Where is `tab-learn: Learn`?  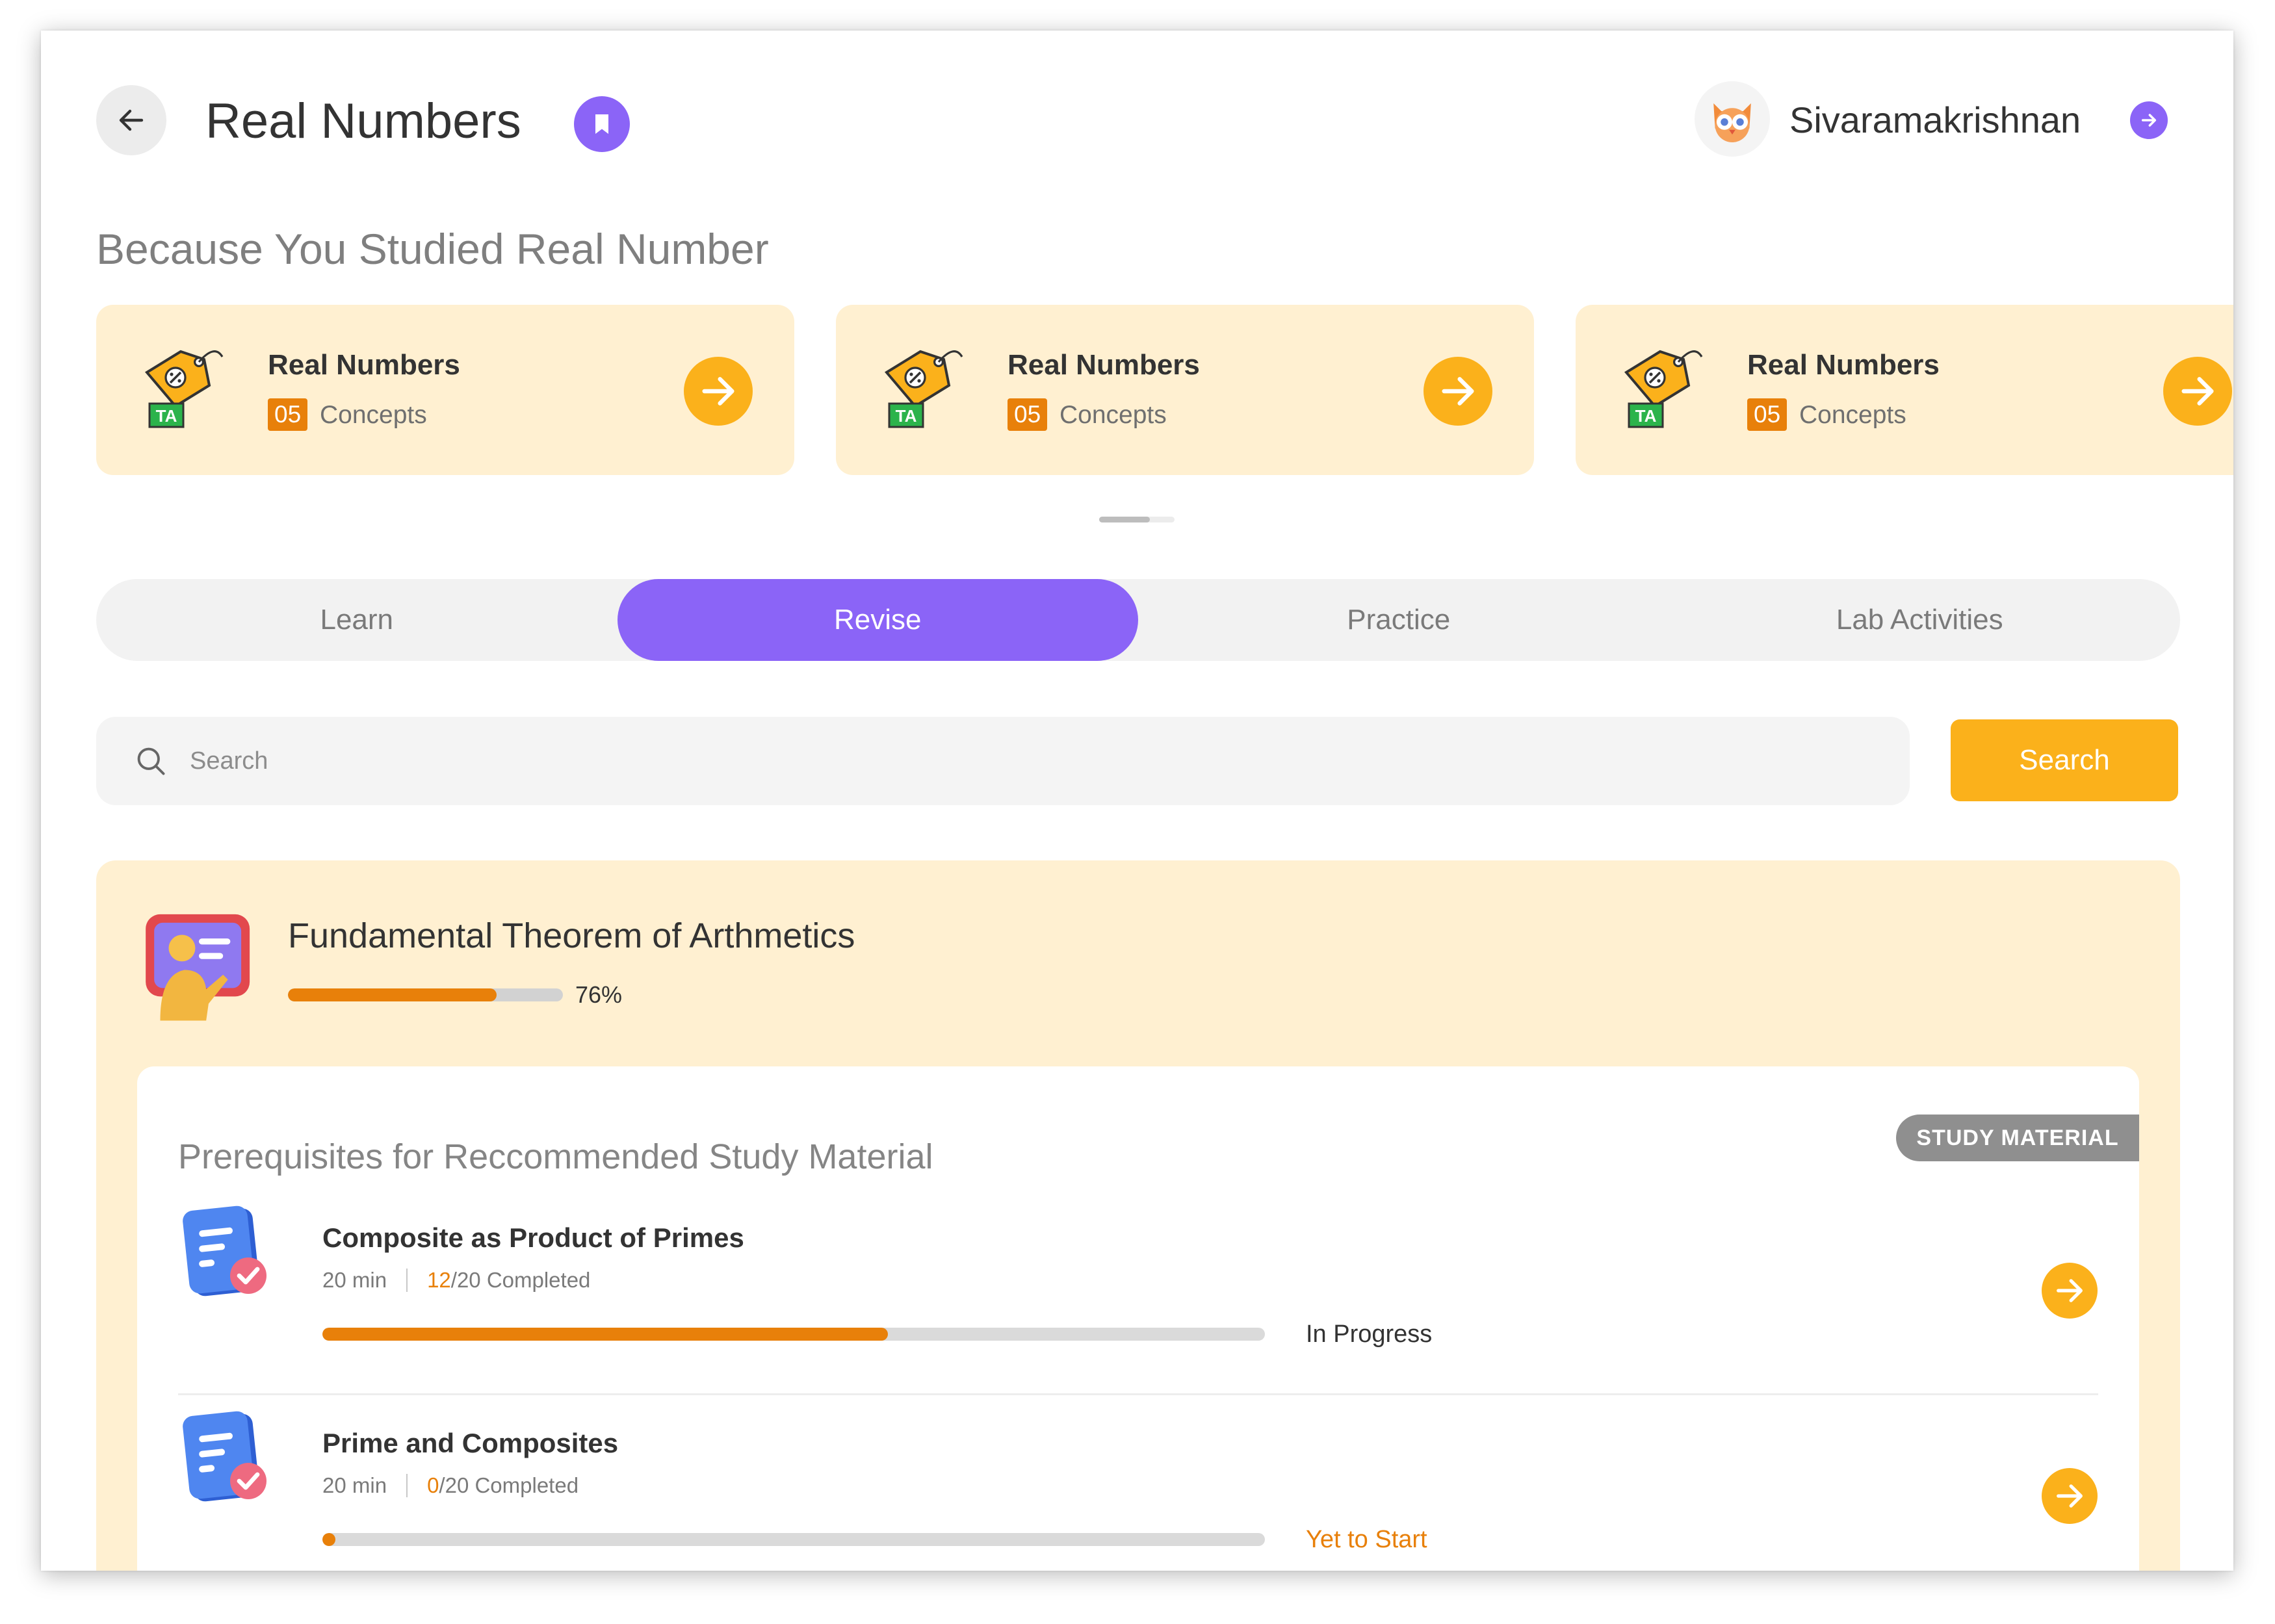 tab-learn: Learn is located at coordinates (357, 620).